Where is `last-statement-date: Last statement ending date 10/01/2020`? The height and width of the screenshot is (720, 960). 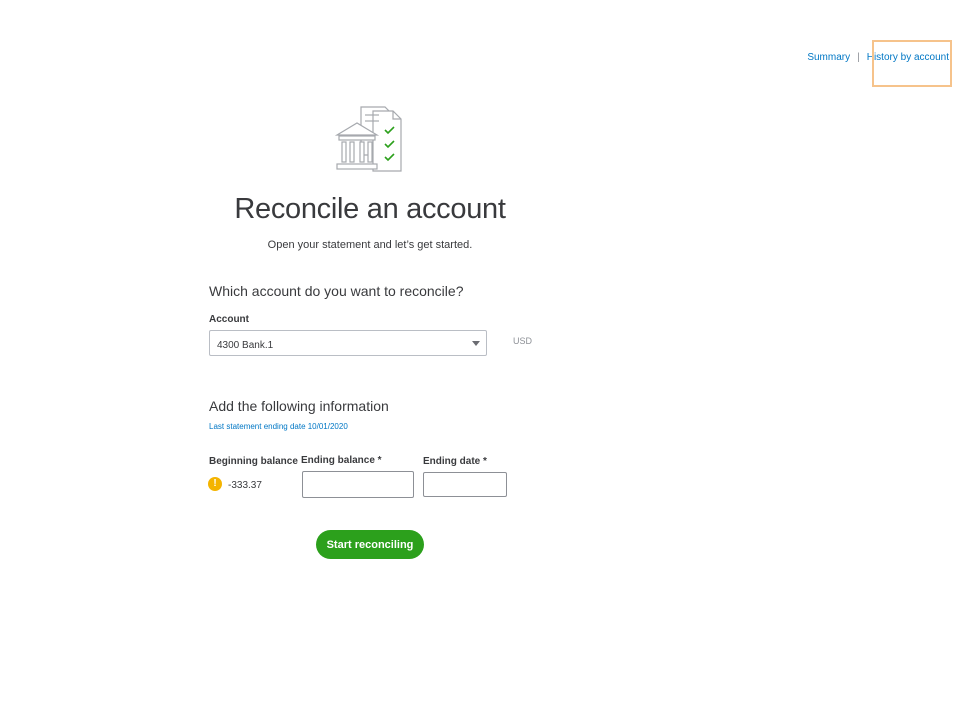
last-statement-date: Last statement ending date 10/01/2020 is located at coordinates (278, 426).